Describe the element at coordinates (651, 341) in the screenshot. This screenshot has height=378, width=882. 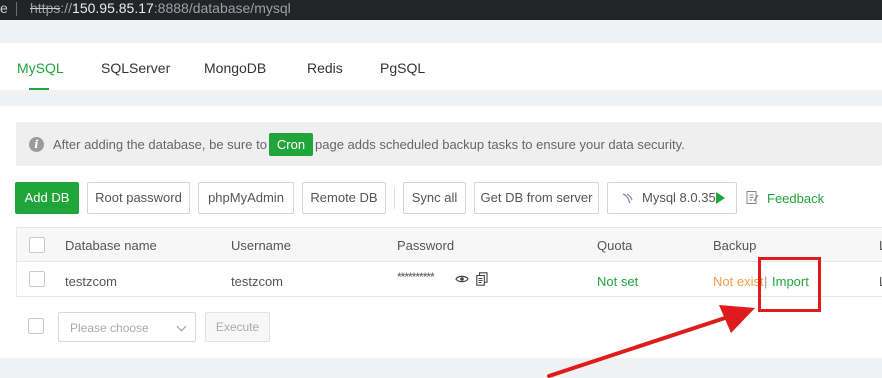
I see `annotation-arrow-icon` at that location.